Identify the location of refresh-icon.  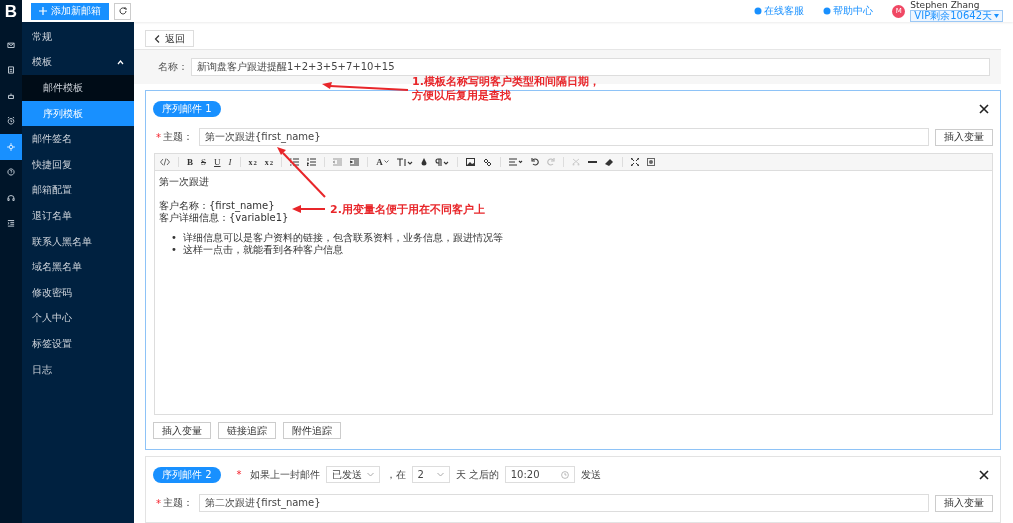
(122, 11).